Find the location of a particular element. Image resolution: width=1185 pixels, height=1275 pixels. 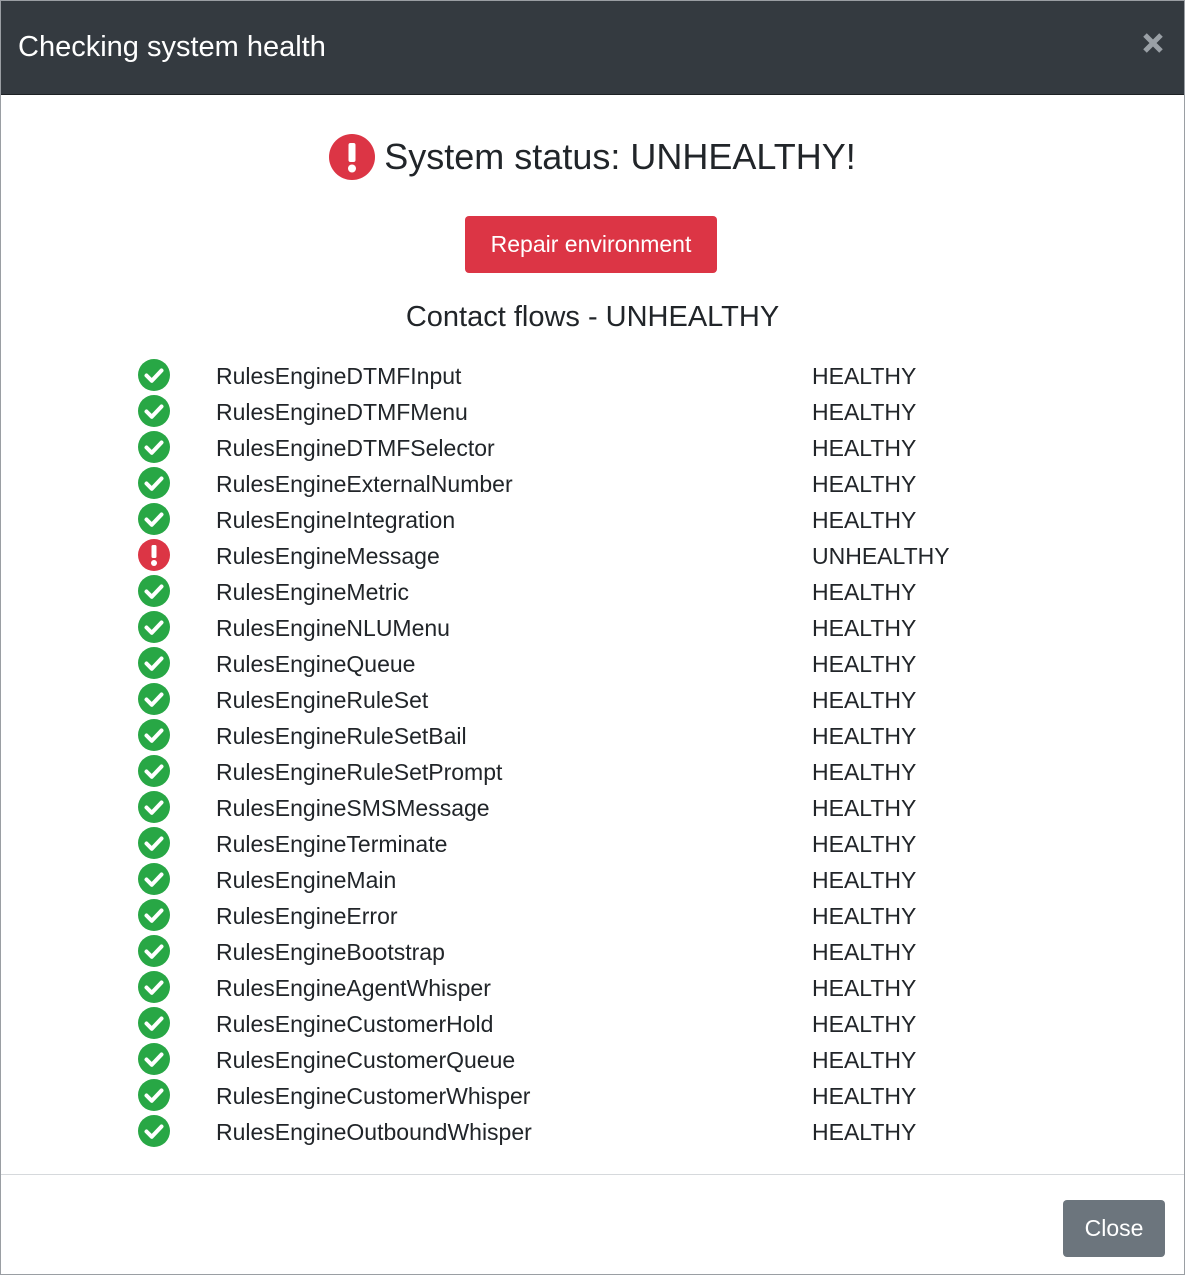

flow-name: RulesEngineError is located at coordinates (307, 916).